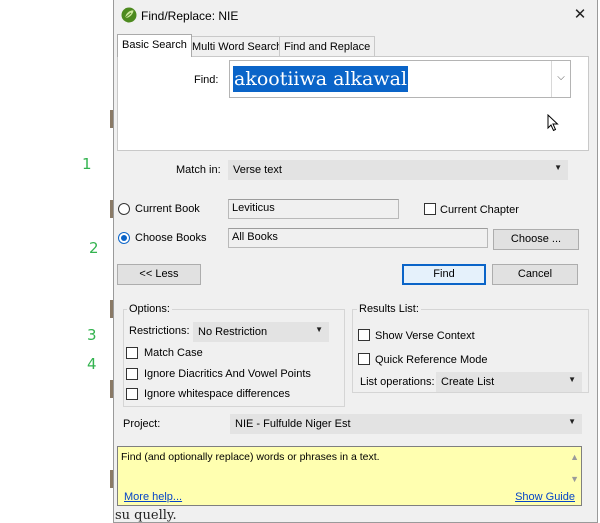 This screenshot has height=523, width=600. I want to click on current-book-field: Leviticus, so click(313, 209).